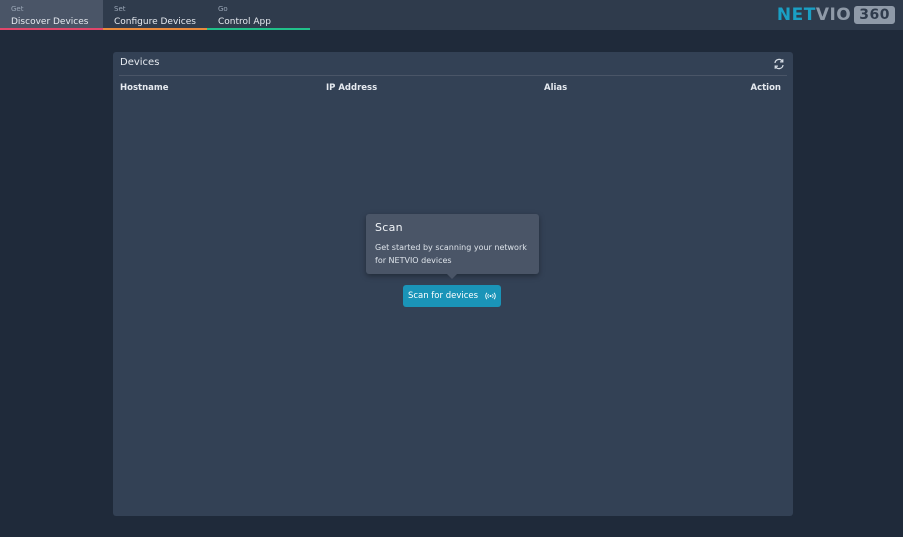  What do you see at coordinates (874, 15) in the screenshot?
I see `logo-part-360: 360` at bounding box center [874, 15].